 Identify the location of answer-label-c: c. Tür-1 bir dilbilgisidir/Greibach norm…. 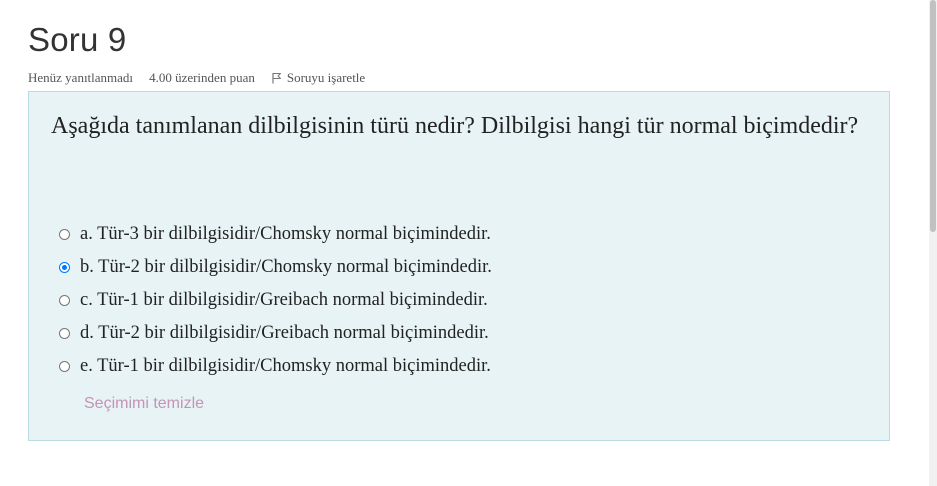
(284, 300).